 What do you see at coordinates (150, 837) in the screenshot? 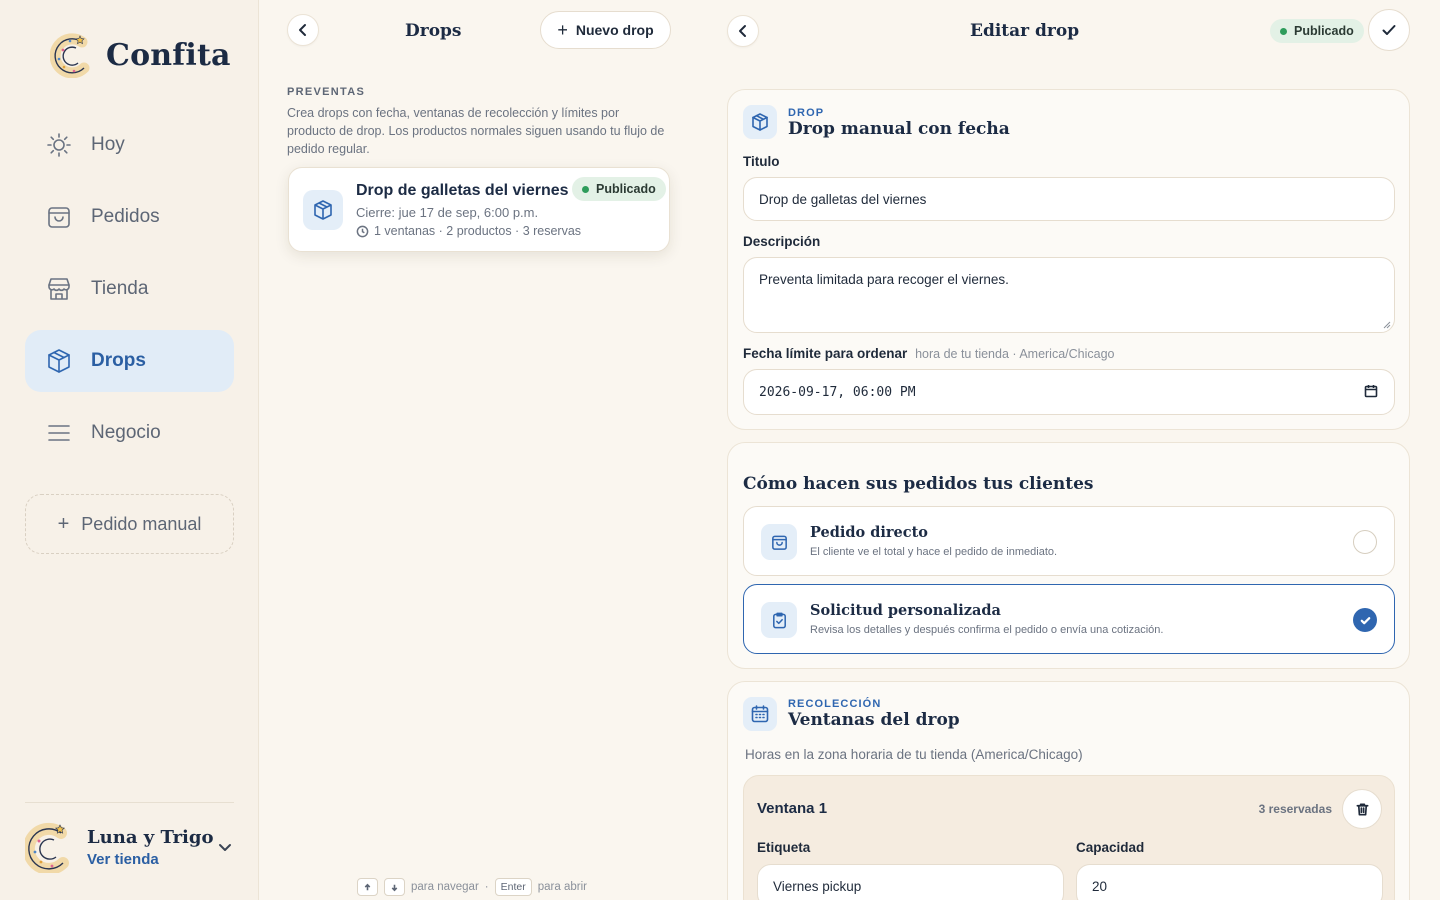
I see `store-name: Luna y Trigo` at bounding box center [150, 837].